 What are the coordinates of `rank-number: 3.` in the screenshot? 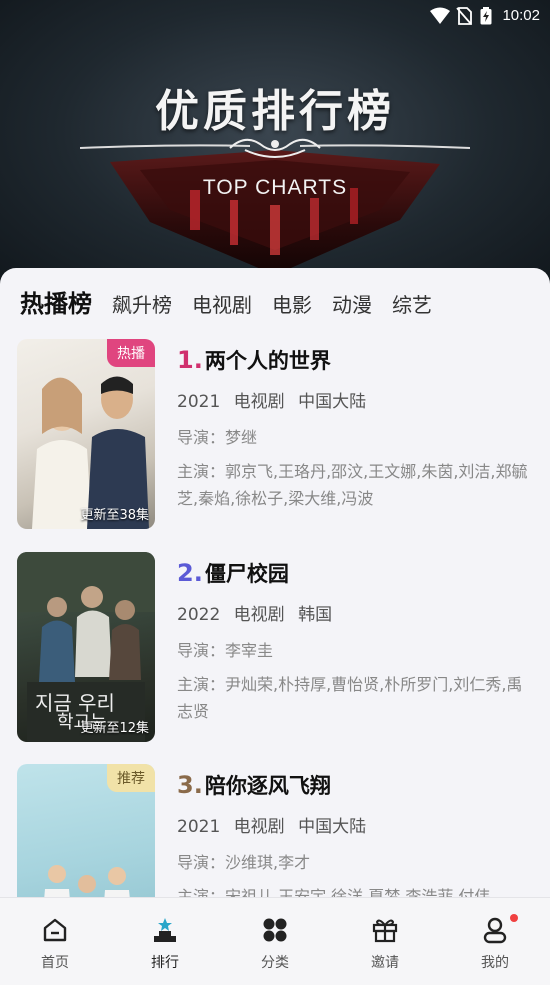 It's located at (190, 785).